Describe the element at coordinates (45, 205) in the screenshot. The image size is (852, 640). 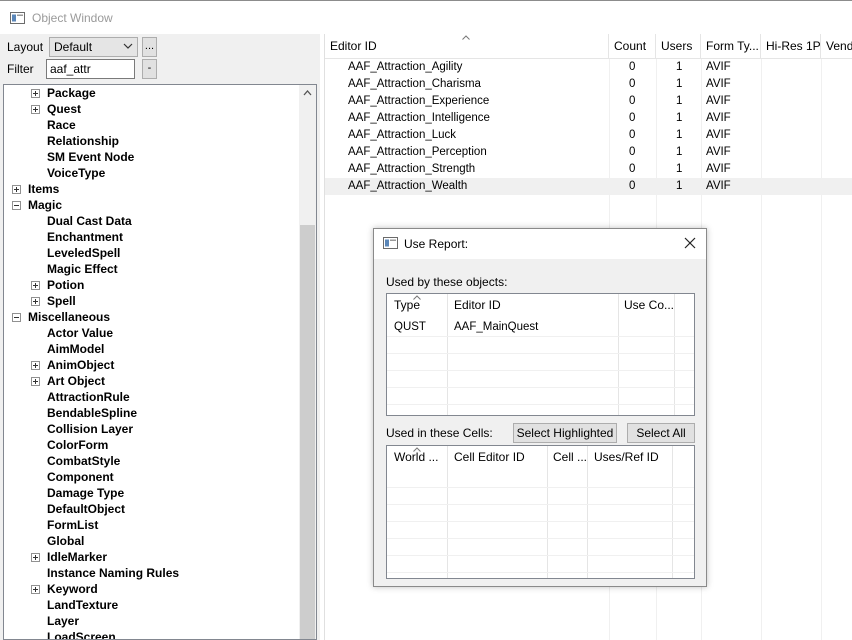
I see `tree-item-label: Magic` at that location.